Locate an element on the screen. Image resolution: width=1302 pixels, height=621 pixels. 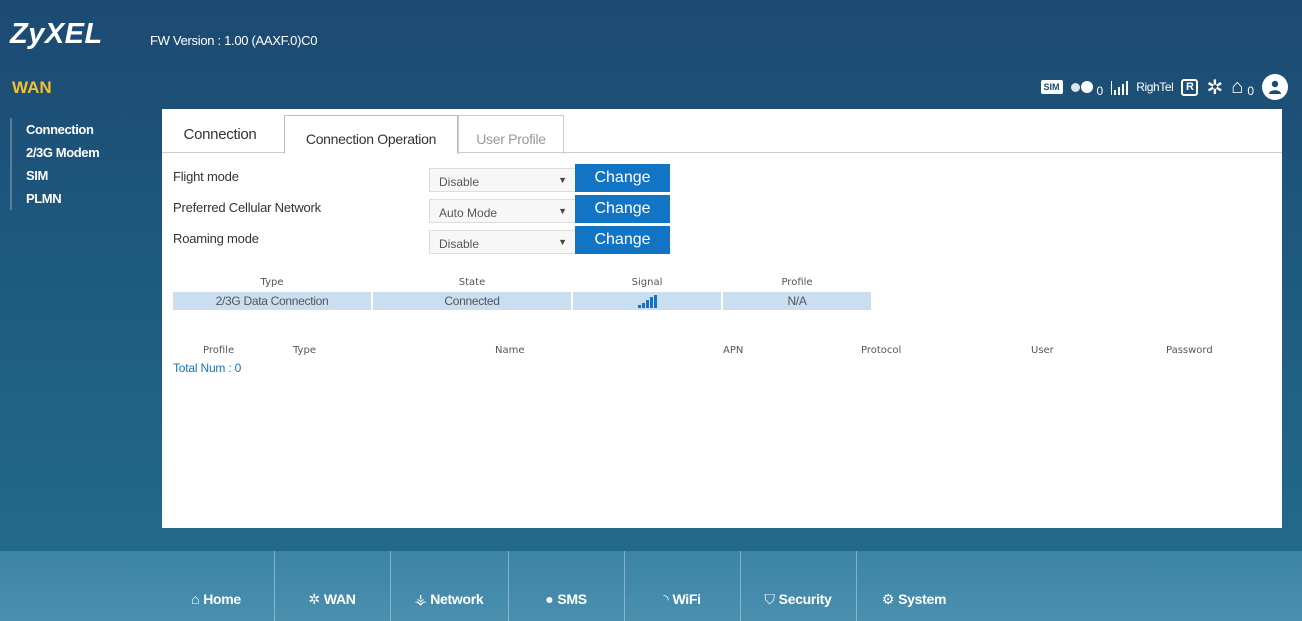
tab-connection: Connection is located at coordinates (220, 134).